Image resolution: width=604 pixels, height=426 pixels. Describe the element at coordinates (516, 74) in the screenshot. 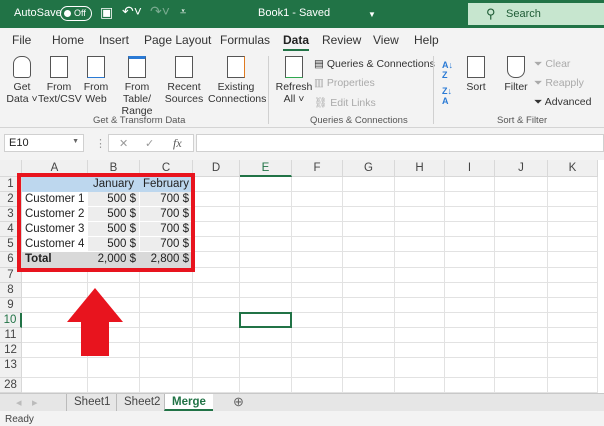

I see `filter-button: Filter` at that location.